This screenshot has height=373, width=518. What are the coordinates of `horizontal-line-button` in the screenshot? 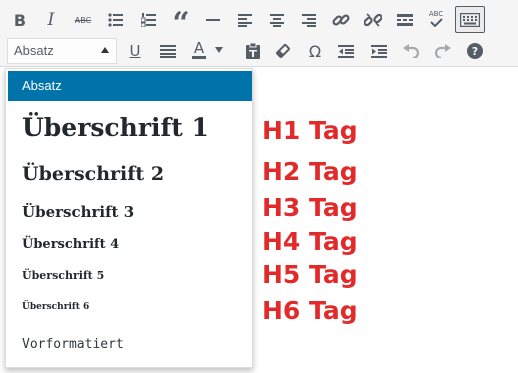 It's located at (213, 20).